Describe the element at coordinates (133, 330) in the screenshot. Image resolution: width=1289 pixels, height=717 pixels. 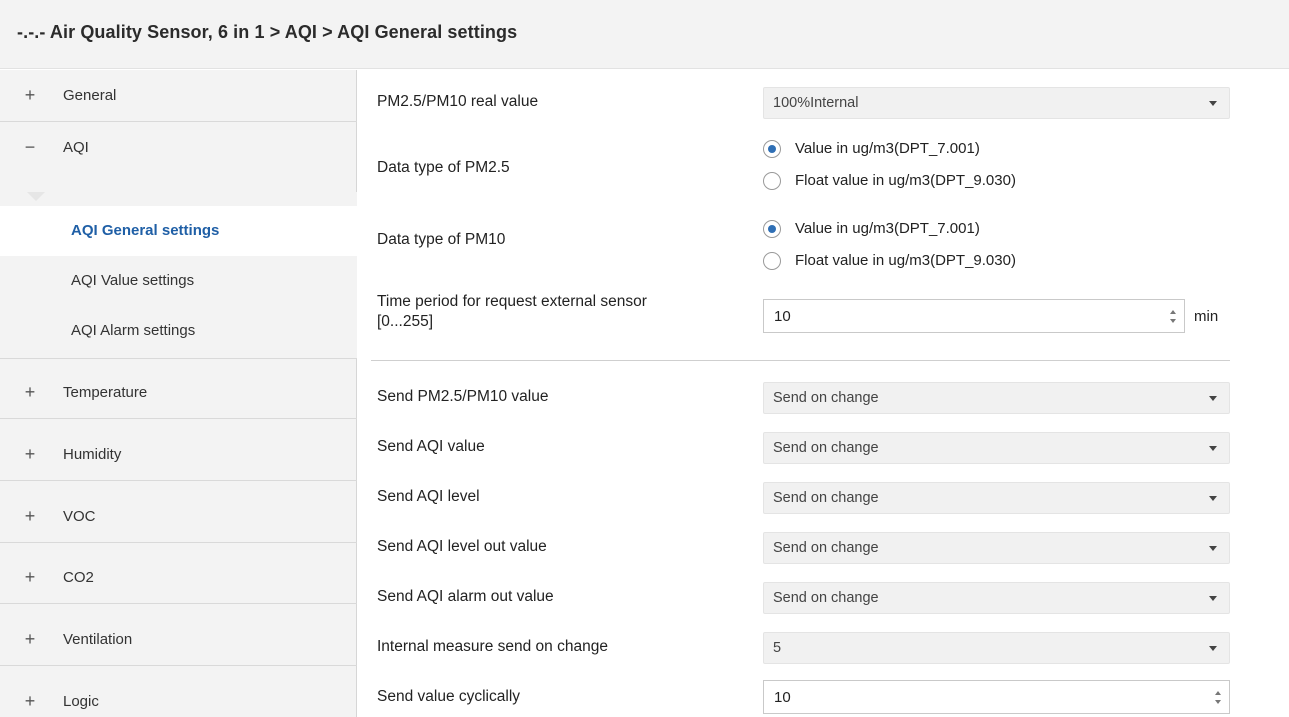
I see `sidebar-subitem-label: AQI Alarm settings` at that location.